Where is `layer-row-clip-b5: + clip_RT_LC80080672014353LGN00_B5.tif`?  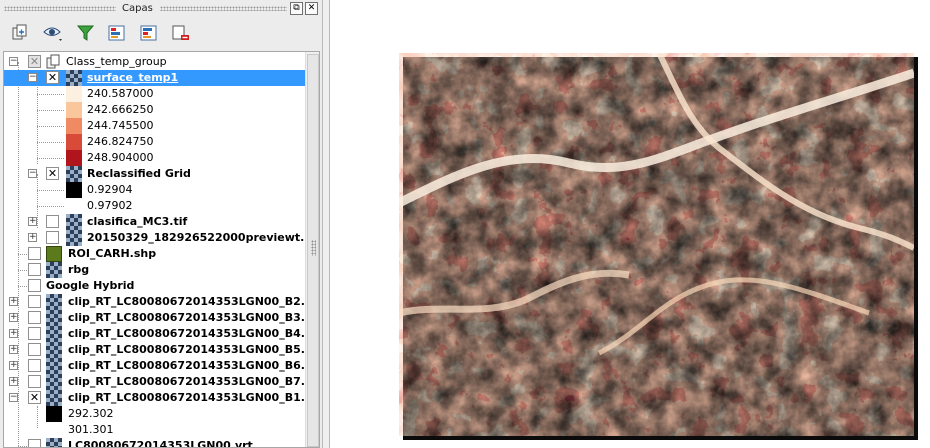
layer-row-clip-b5: + clip_RT_LC80080672014353LGN00_B5.tif is located at coordinates (161, 350).